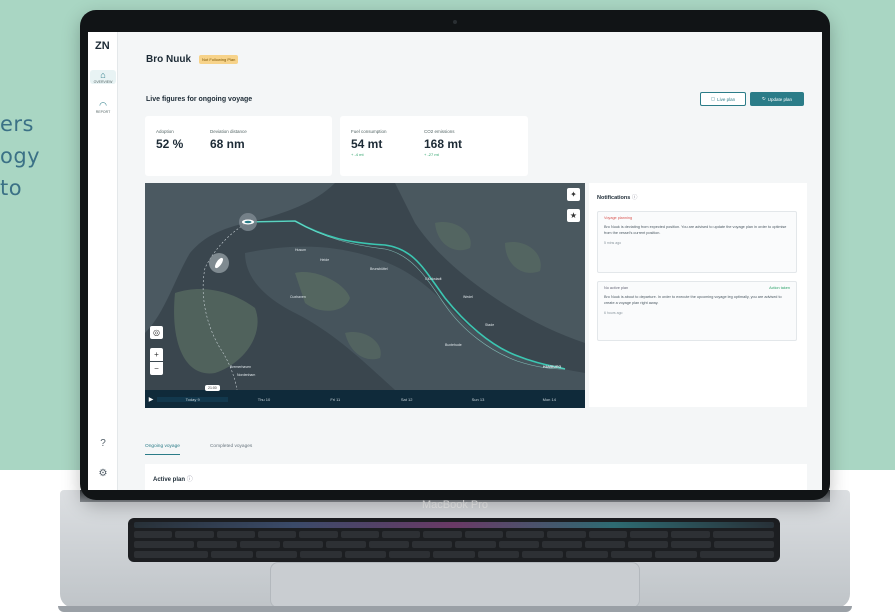 The image size is (895, 615). What do you see at coordinates (168, 59) in the screenshot?
I see `vessel-name: Bro Nuuk` at bounding box center [168, 59].